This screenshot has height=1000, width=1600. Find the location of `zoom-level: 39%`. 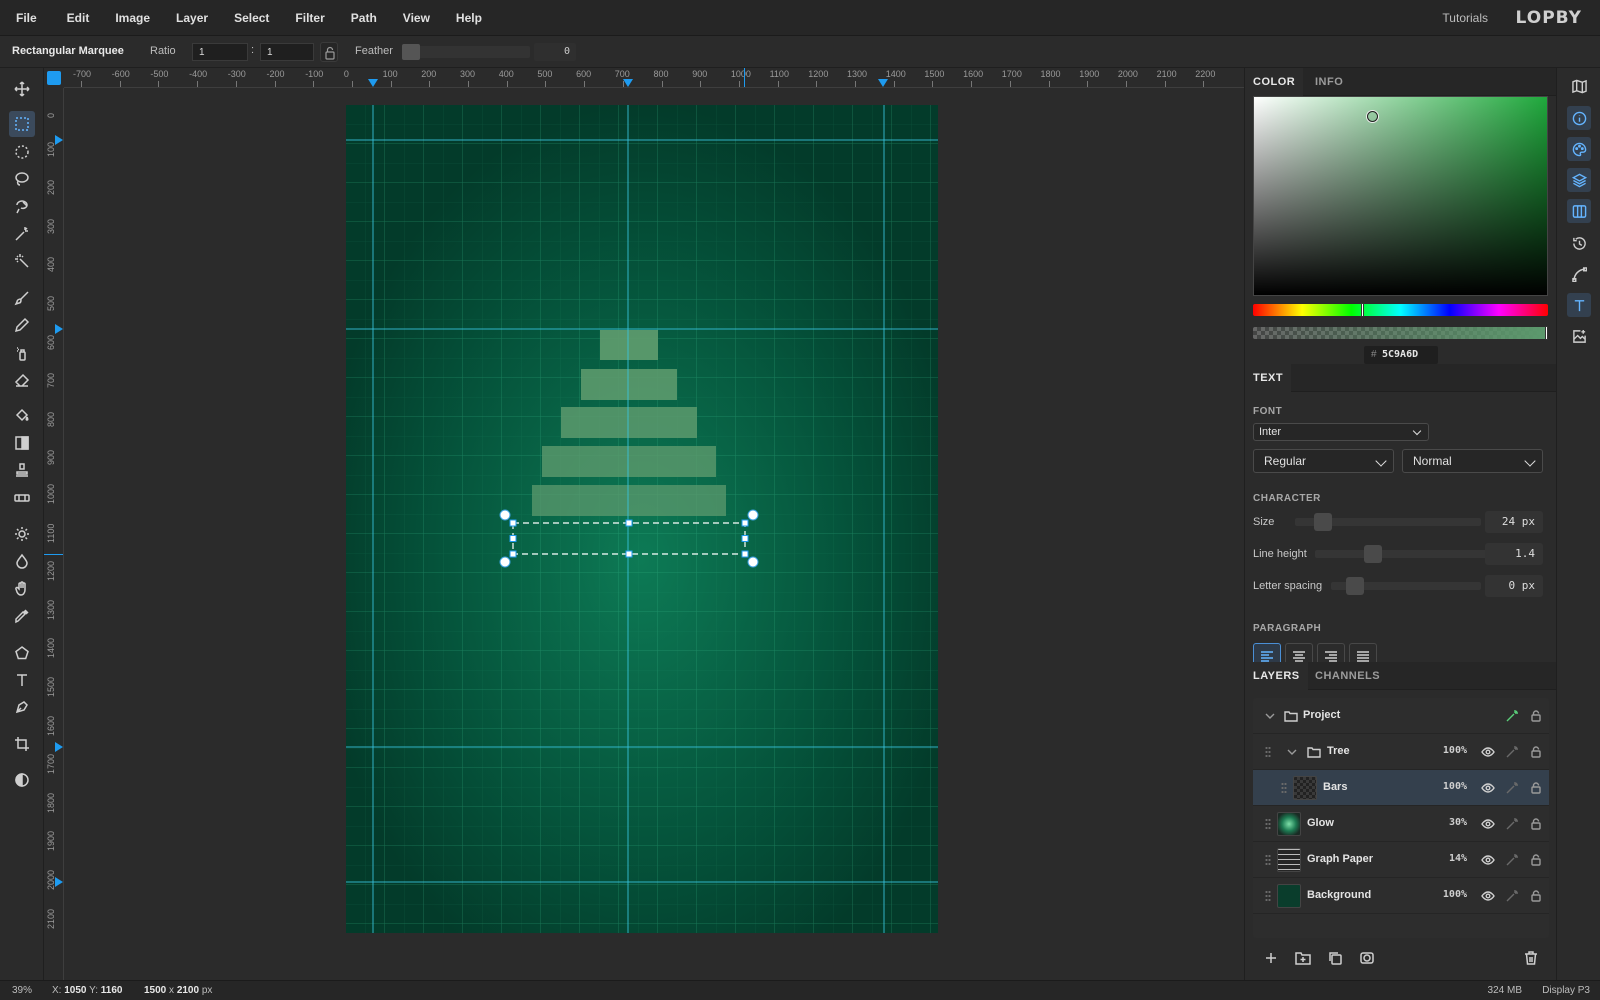

zoom-level: 39% is located at coordinates (22, 990).